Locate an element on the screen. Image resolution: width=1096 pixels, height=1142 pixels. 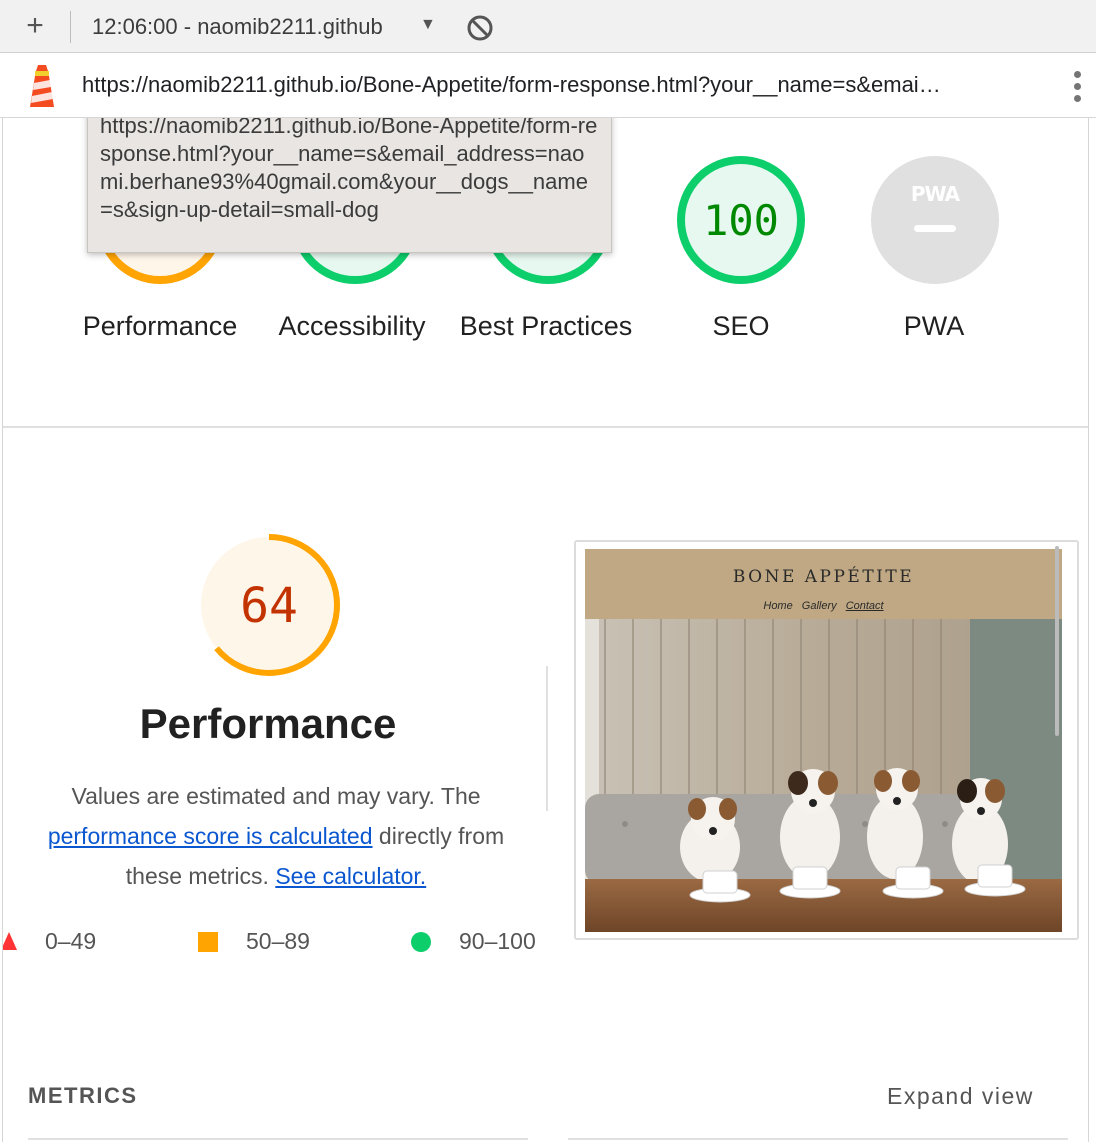
plus-icon: + is located at coordinates (35, 26).